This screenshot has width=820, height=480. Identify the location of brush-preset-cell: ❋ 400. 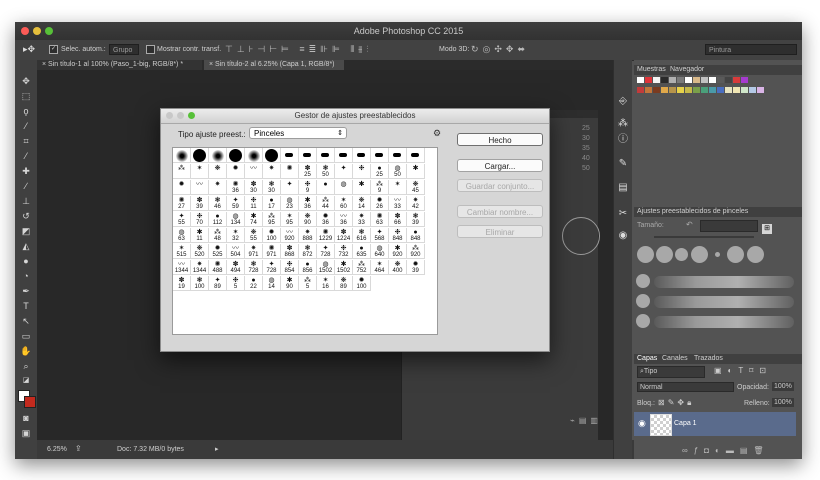
(398, 267).